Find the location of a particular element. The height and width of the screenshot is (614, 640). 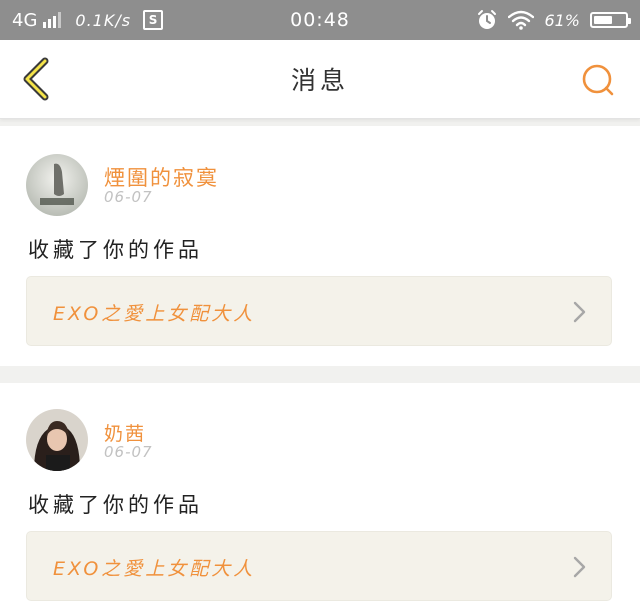

s-badge-icon: S is located at coordinates (153, 20).